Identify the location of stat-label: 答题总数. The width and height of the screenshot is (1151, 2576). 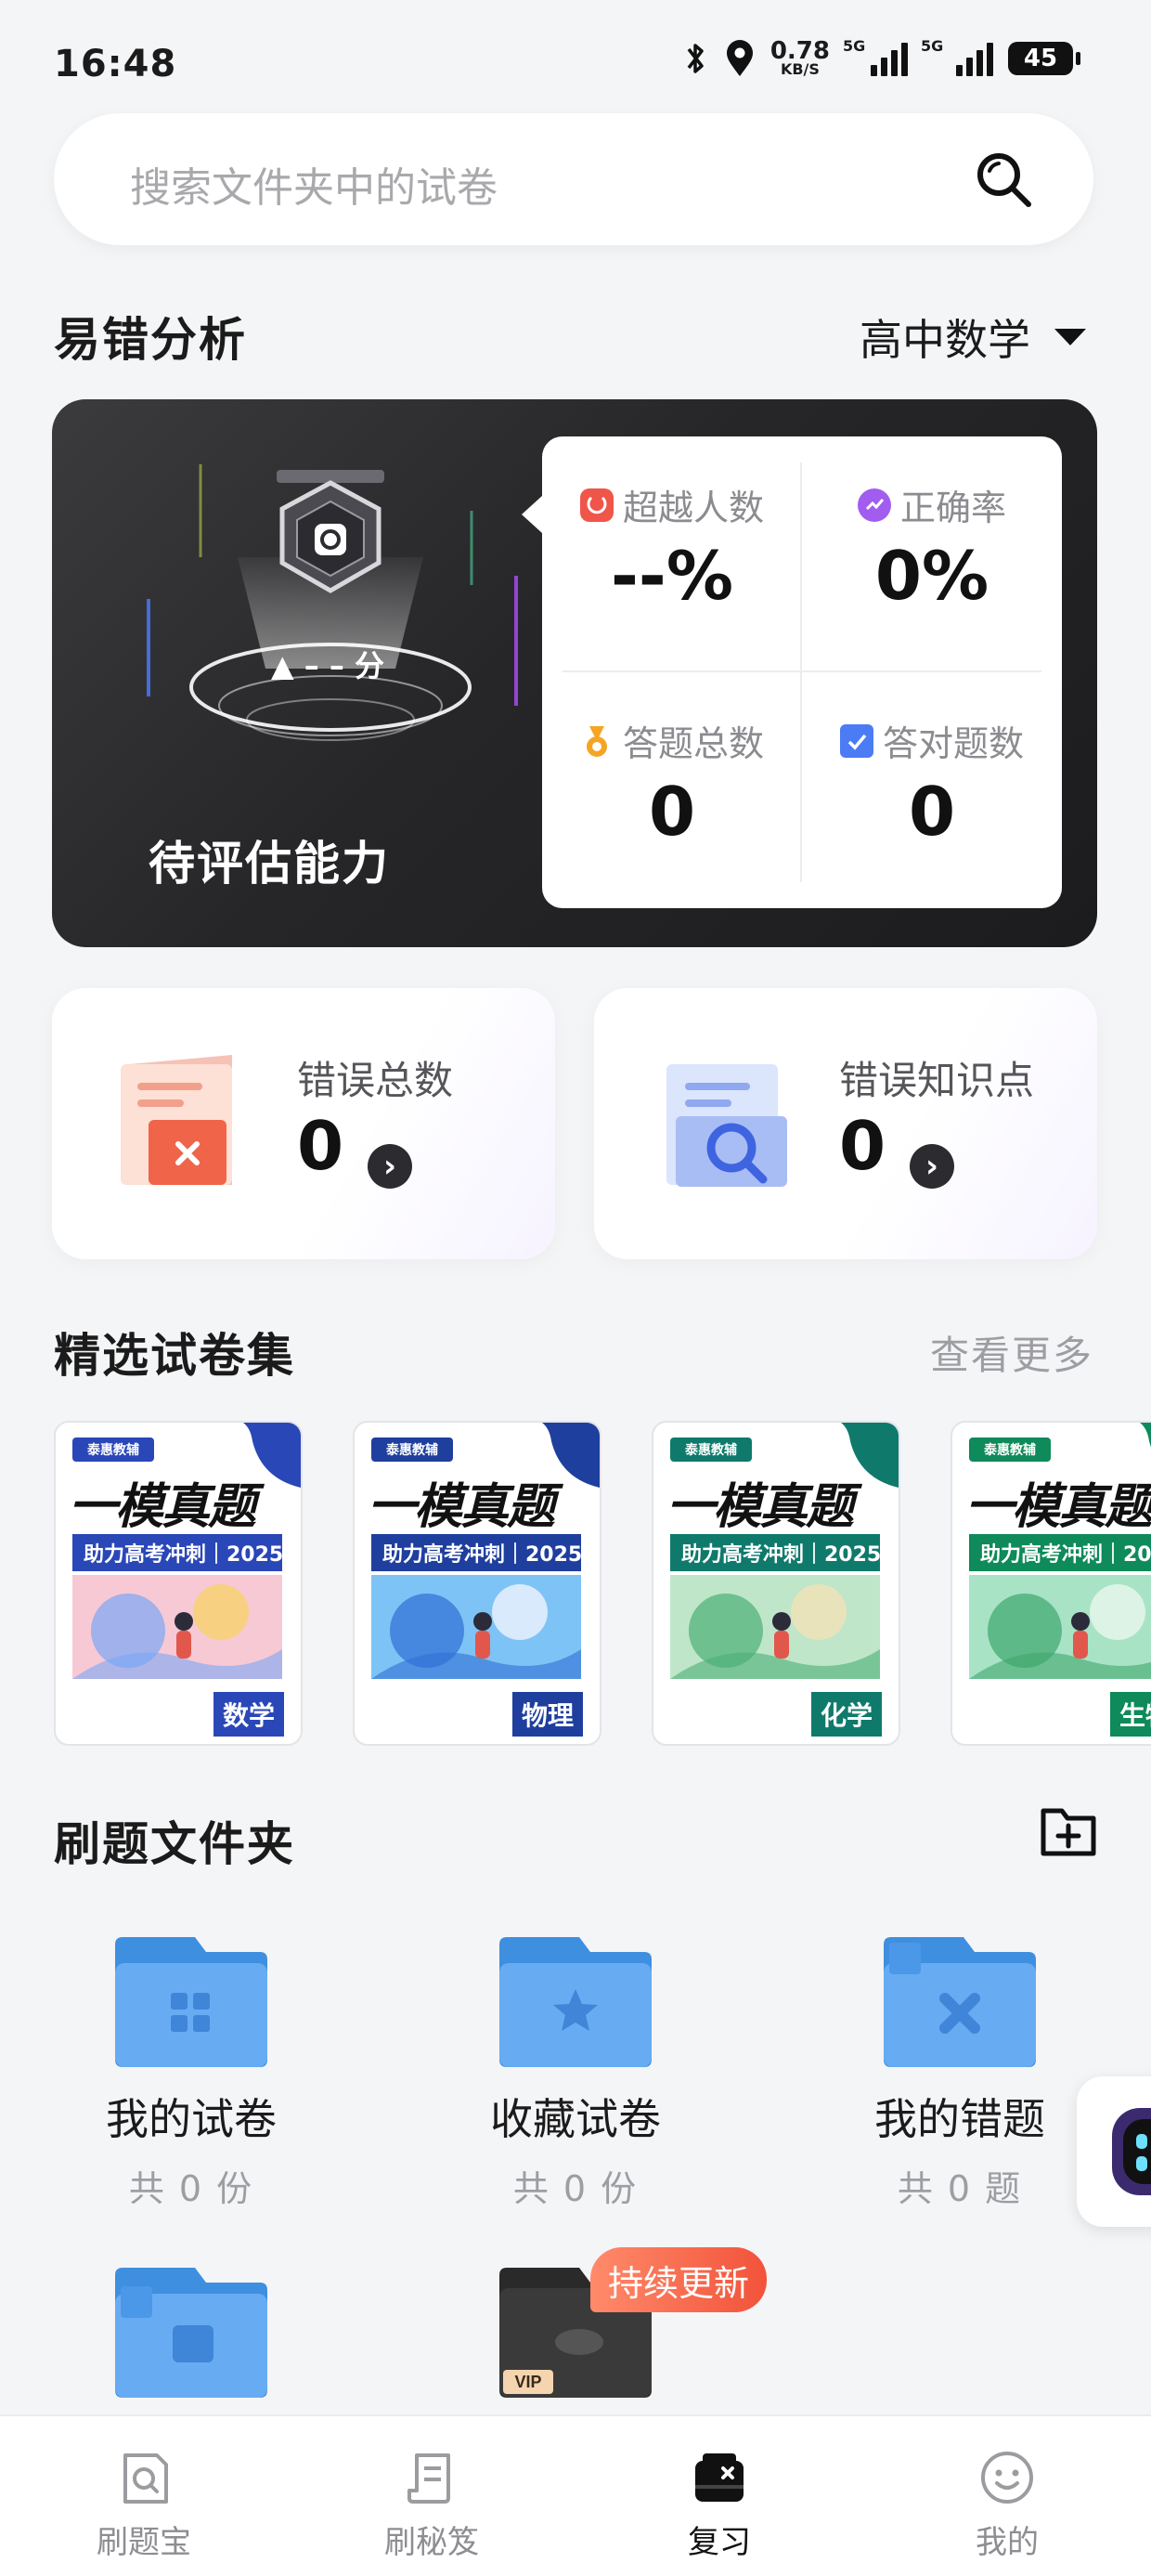
(693, 743).